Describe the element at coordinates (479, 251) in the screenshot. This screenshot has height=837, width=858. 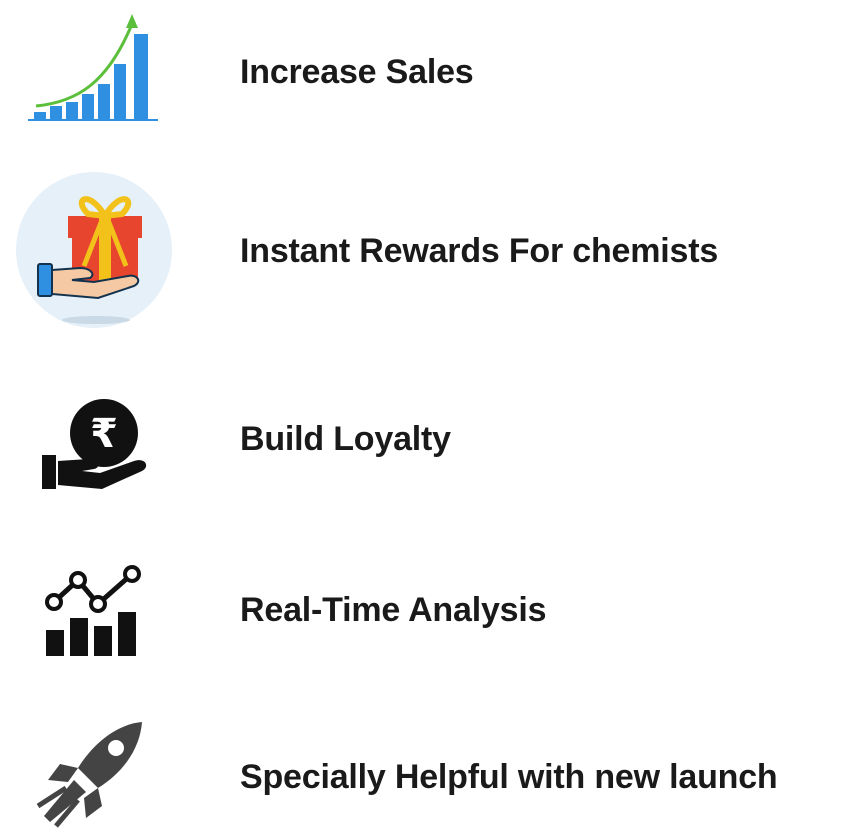
I see `feature-label: Instant Rewards For chemists` at that location.